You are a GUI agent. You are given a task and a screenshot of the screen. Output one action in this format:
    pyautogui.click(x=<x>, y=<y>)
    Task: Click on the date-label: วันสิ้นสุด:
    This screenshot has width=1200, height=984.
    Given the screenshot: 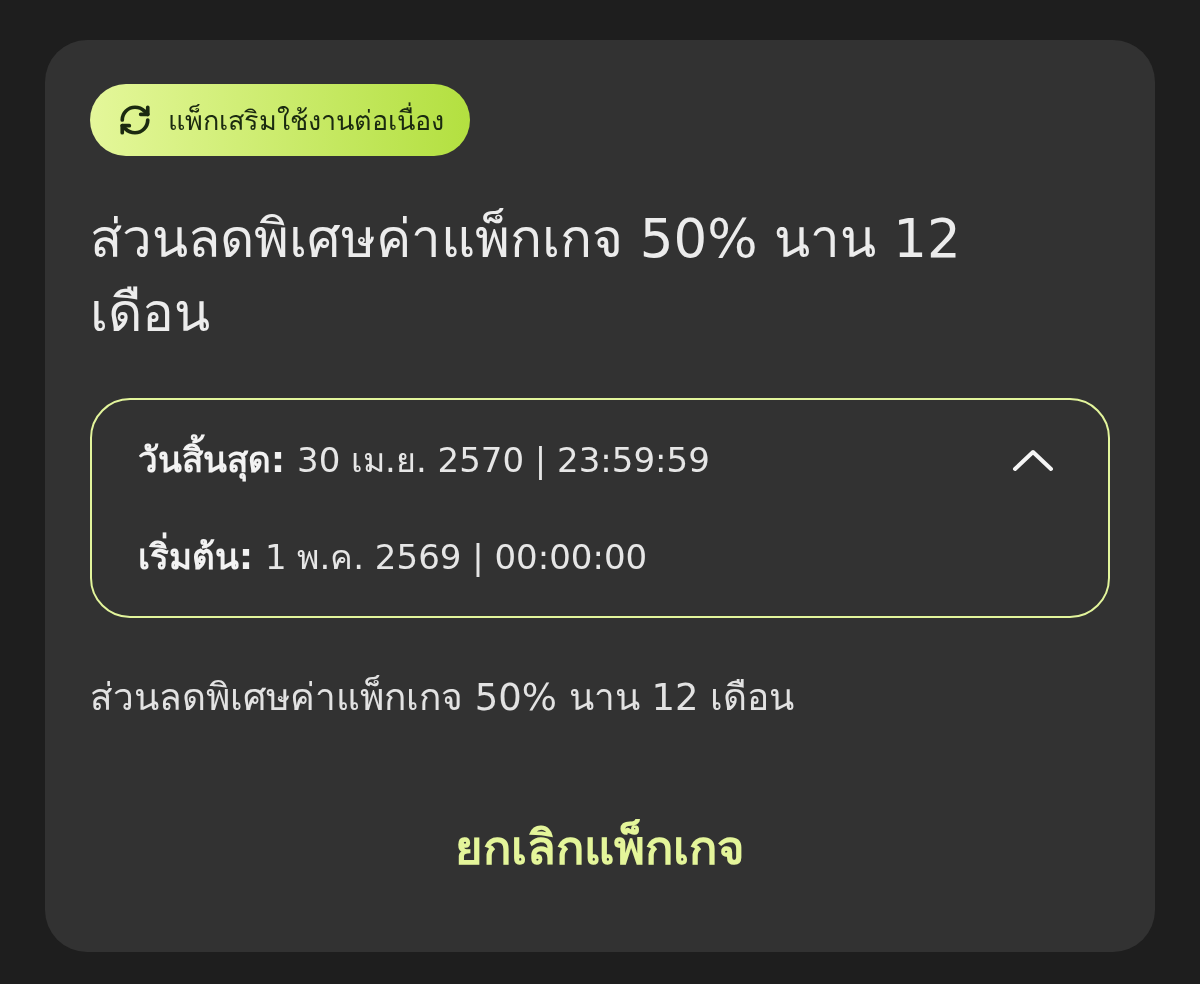 What is the action you would take?
    pyautogui.click(x=211, y=459)
    